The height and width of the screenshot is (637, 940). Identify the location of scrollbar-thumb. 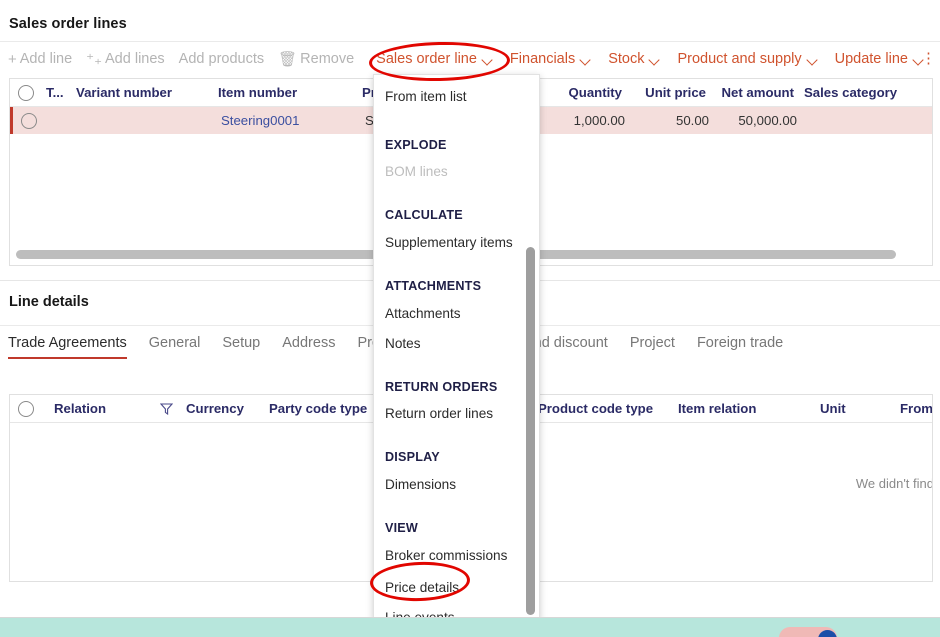
(530, 431).